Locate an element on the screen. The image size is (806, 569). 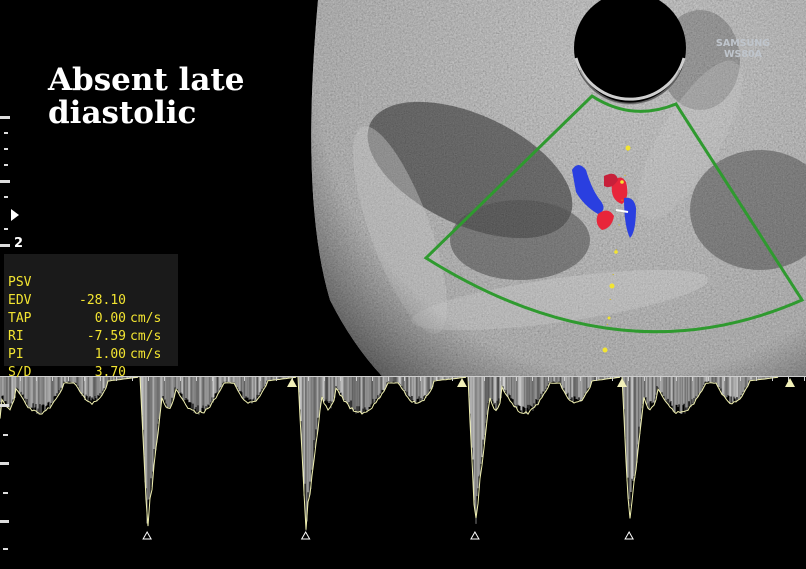
depth-scale is located at coordinates (5, 181).